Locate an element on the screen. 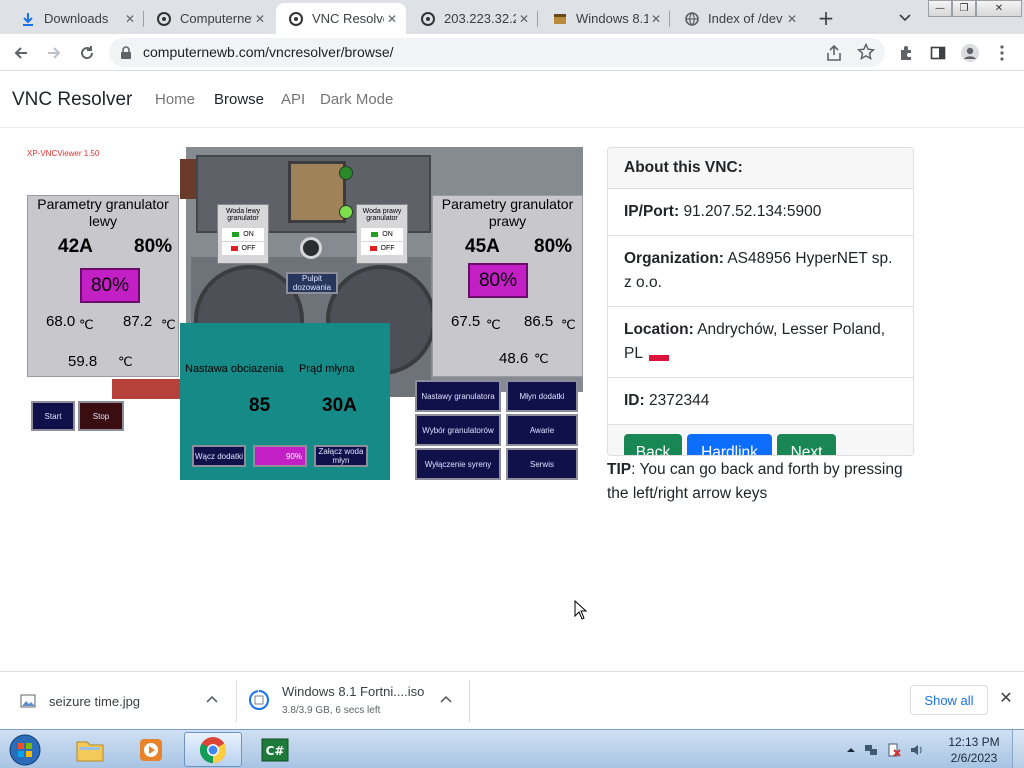  temperature-1: 68.0 is located at coordinates (61, 321).